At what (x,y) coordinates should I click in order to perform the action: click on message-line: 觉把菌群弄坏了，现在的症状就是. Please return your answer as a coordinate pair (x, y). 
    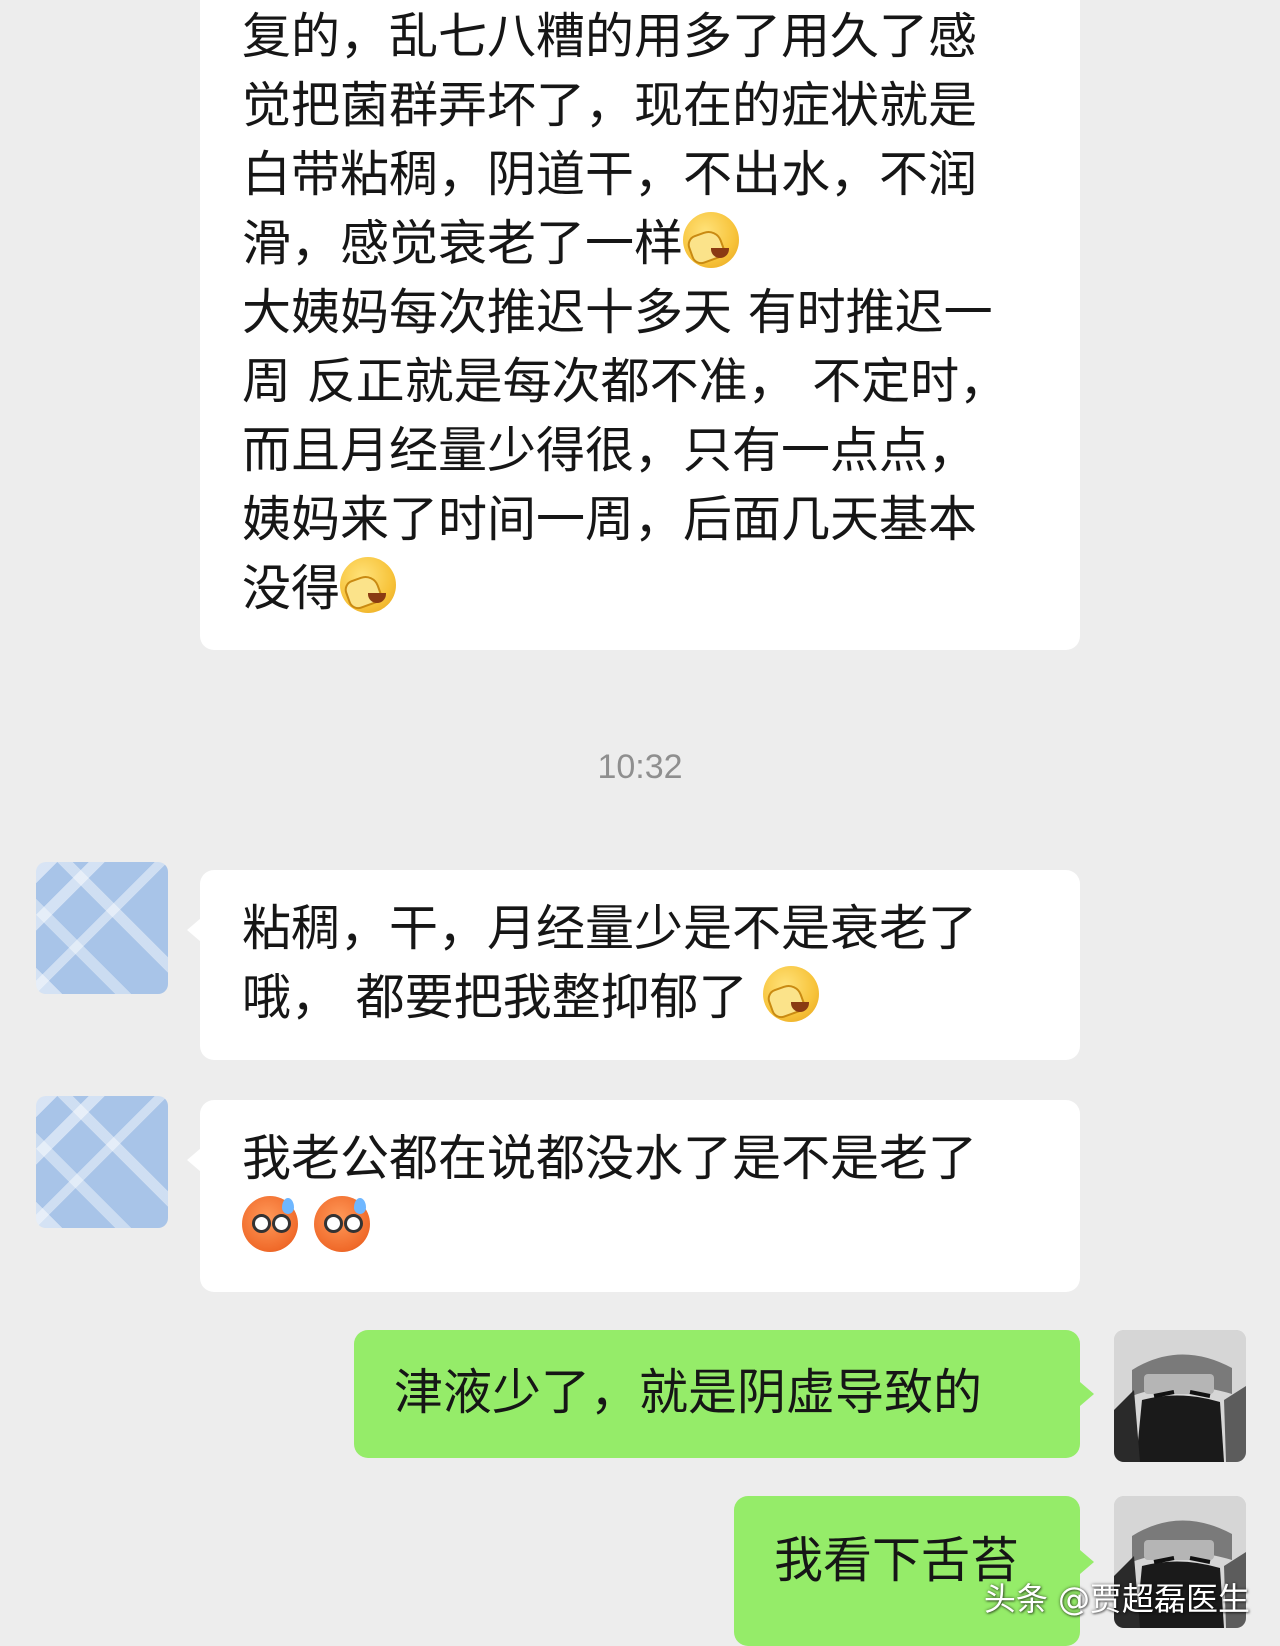
    Looking at the image, I should click on (610, 105).